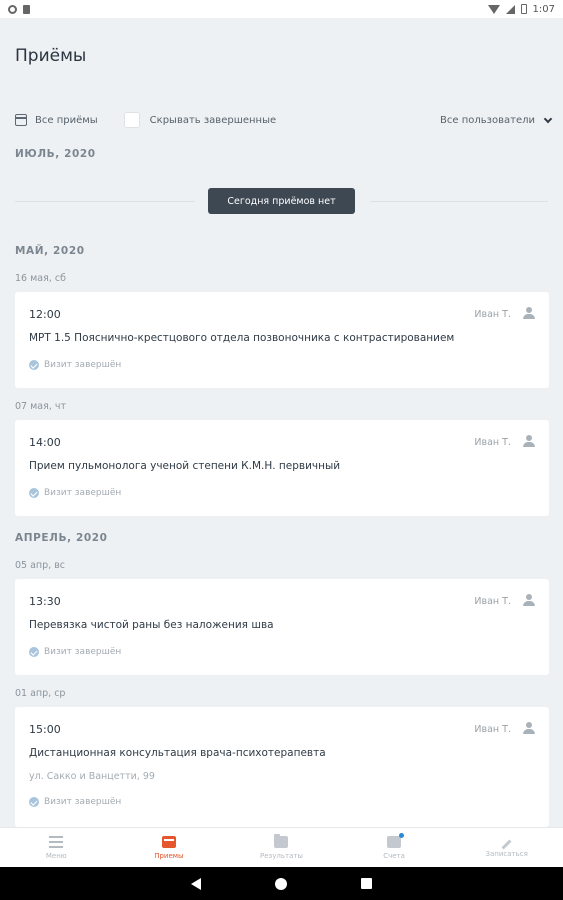  I want to click on wifi-icon, so click(493, 9).